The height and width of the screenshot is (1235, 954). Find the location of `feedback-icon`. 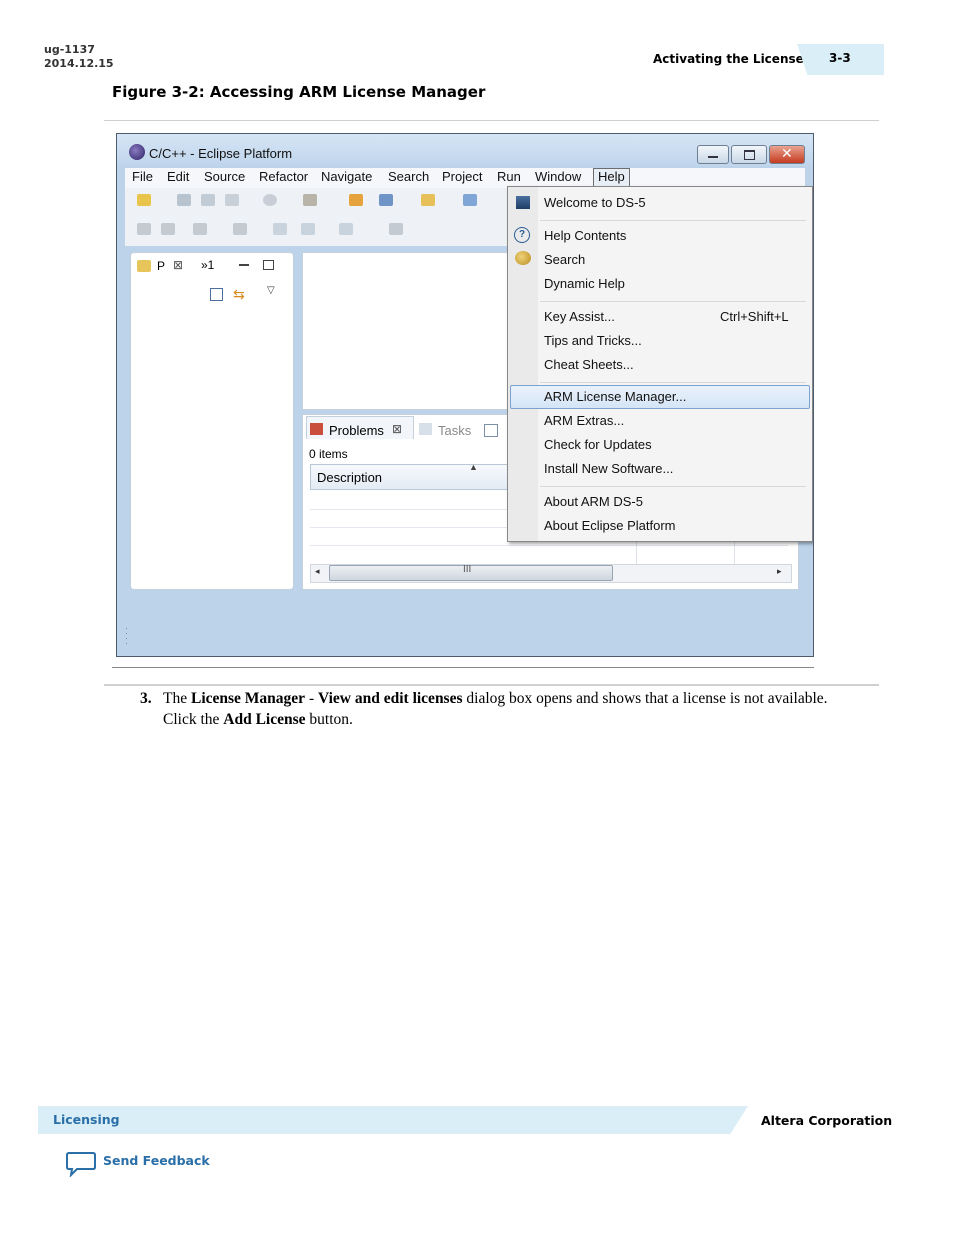

feedback-icon is located at coordinates (81, 1164).